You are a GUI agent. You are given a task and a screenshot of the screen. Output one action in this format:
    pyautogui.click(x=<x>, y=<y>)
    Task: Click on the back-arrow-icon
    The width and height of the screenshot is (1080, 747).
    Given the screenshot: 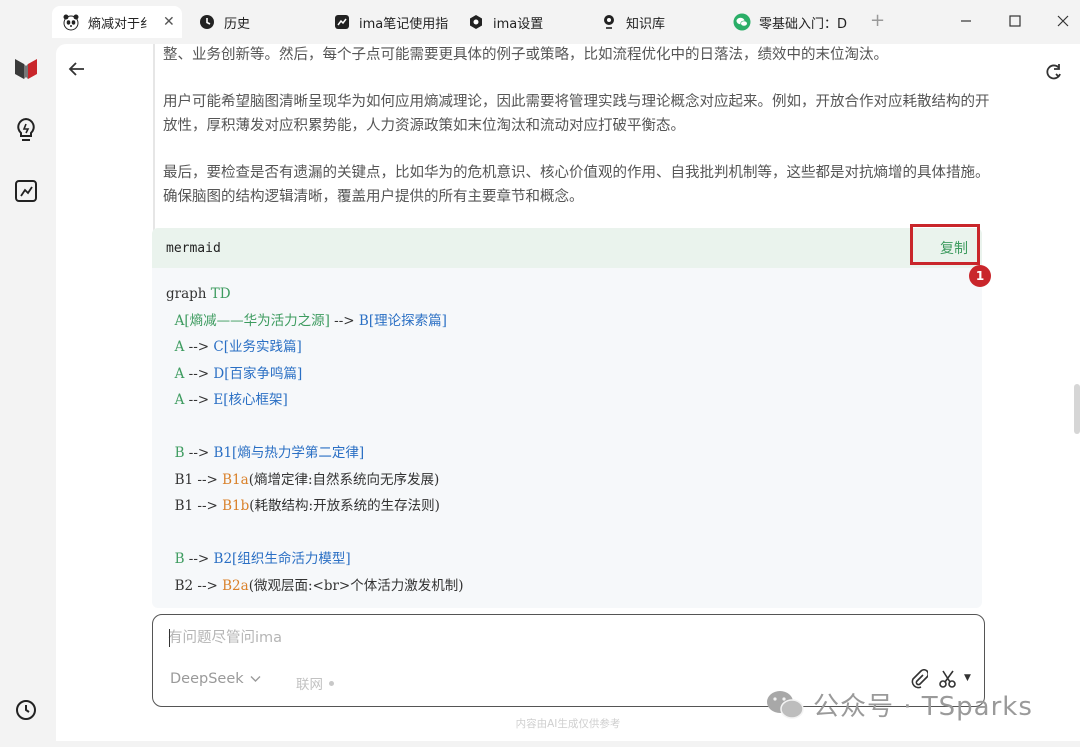 What is the action you would take?
    pyautogui.click(x=77, y=69)
    